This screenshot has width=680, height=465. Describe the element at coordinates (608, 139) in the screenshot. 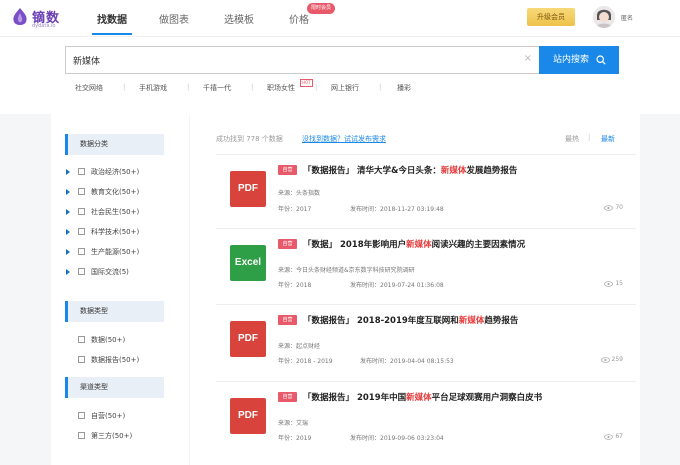

I see `sort-newest: 最新` at that location.